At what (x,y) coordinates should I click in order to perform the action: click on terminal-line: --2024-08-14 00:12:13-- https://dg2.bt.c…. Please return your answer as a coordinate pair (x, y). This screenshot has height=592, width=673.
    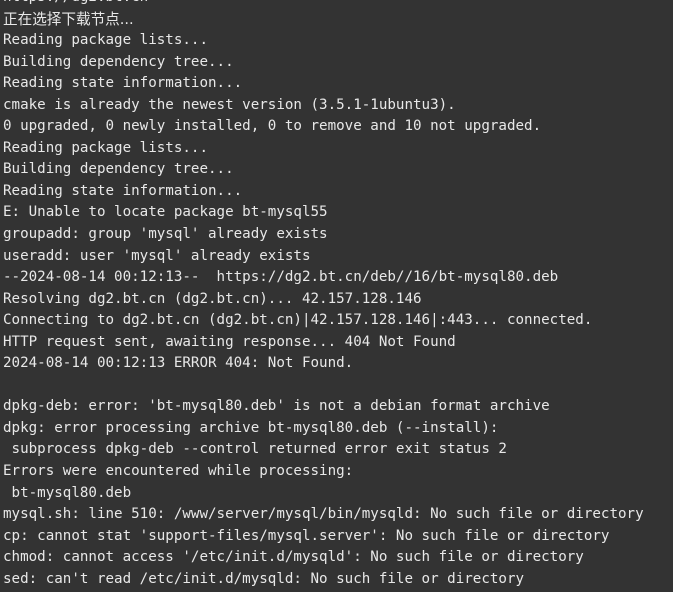
    Looking at the image, I should click on (281, 277).